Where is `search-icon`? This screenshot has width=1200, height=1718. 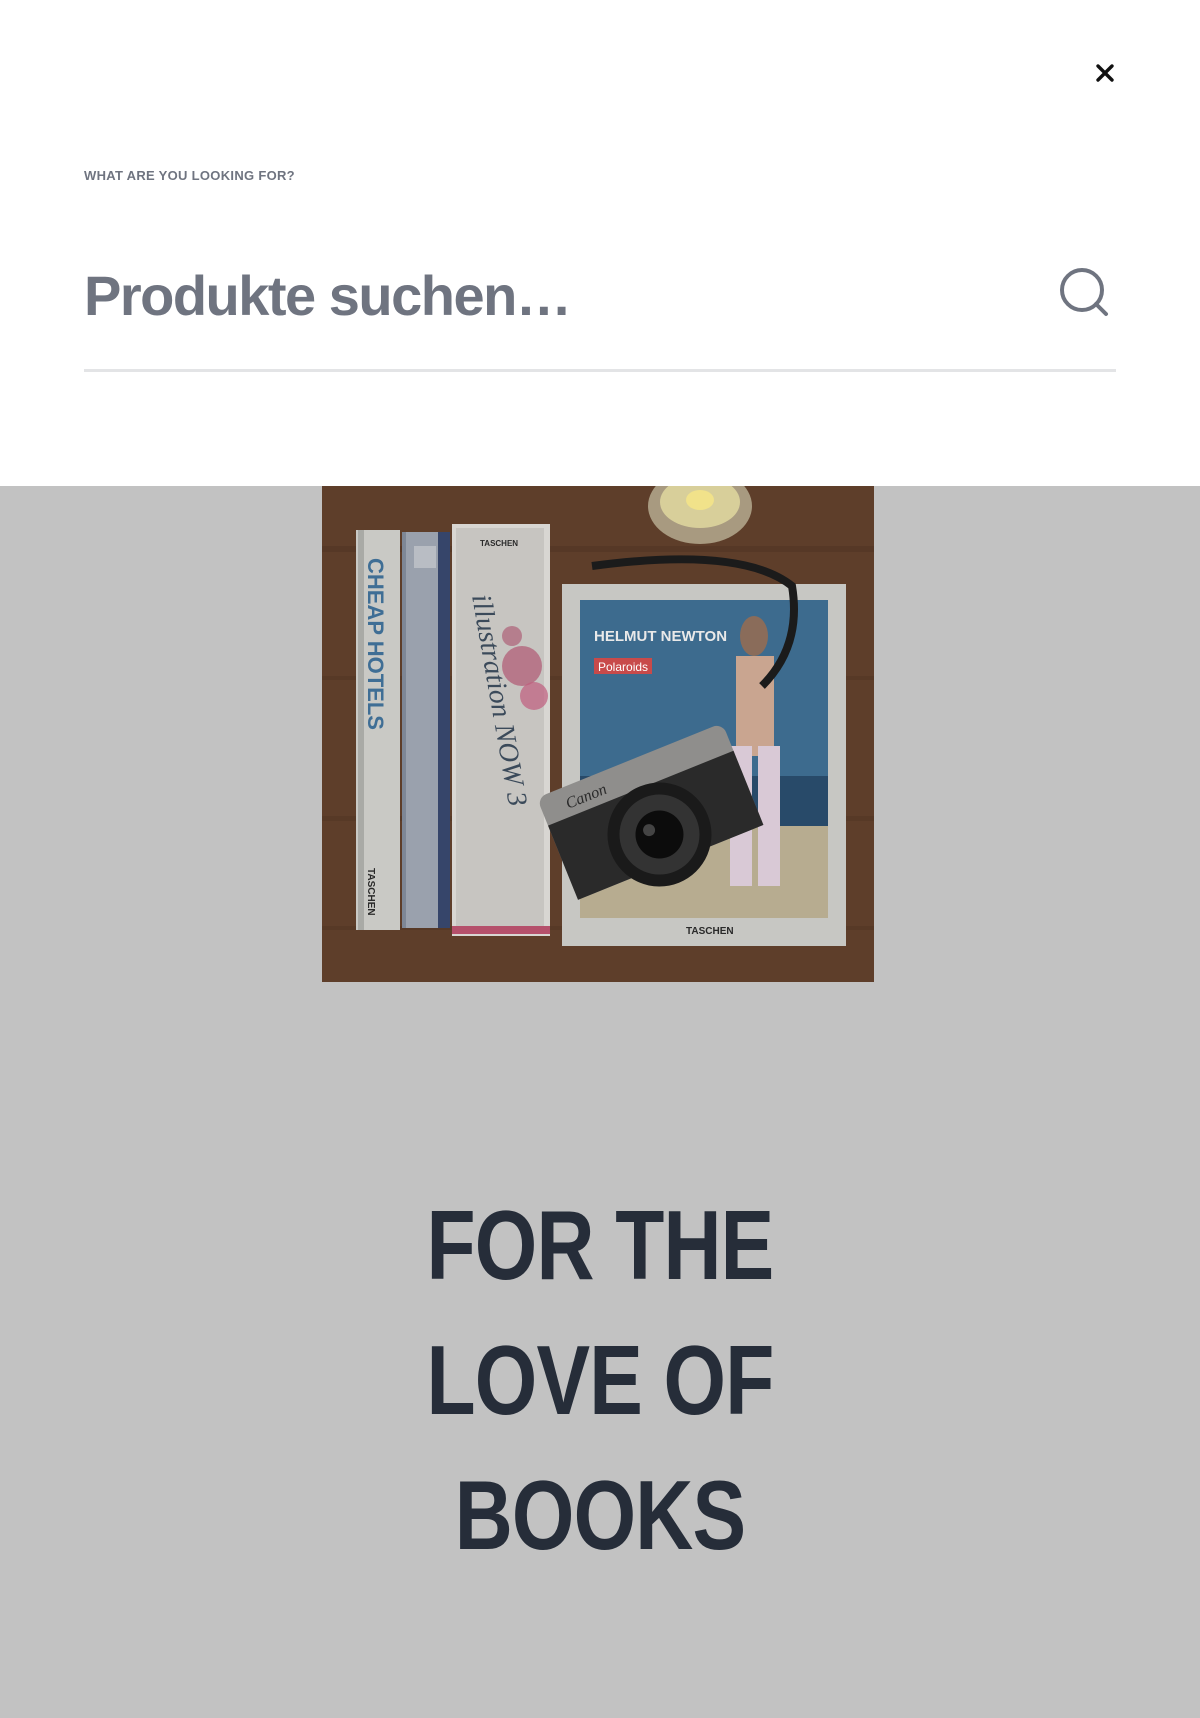 search-icon is located at coordinates (1084, 292).